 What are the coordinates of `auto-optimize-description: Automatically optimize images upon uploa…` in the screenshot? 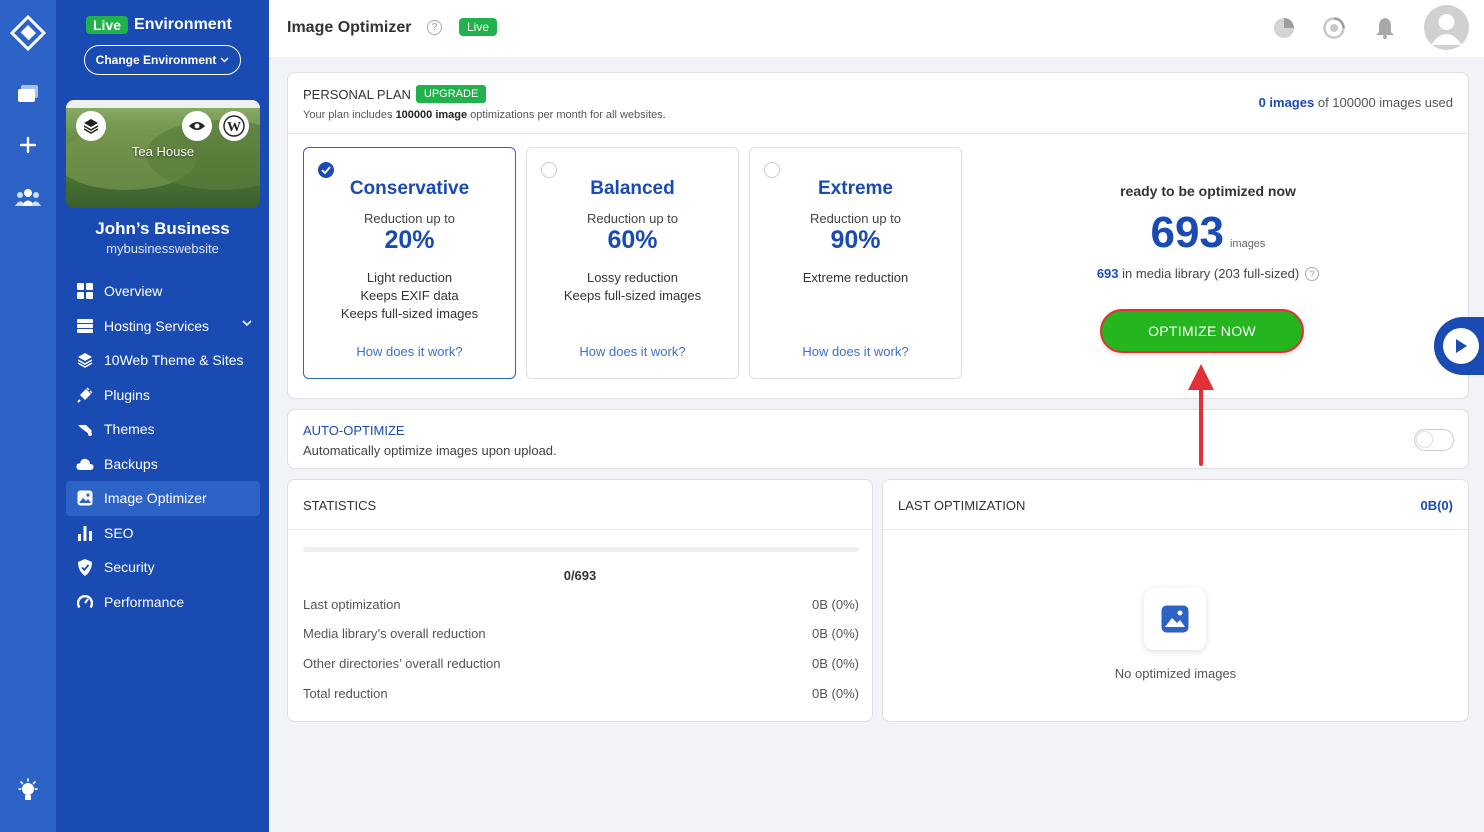 It's located at (430, 450).